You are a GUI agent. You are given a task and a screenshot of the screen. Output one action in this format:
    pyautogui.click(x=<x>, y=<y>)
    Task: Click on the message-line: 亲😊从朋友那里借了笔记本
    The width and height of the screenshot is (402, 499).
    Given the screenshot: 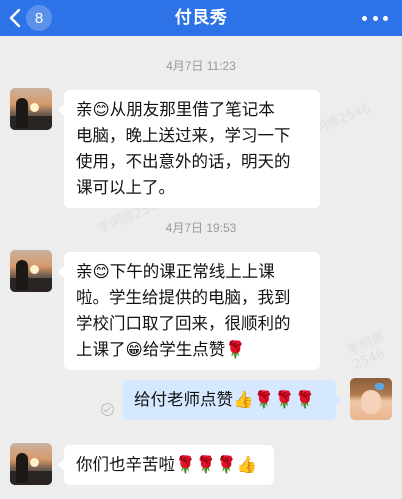 What is the action you would take?
    pyautogui.click(x=175, y=109)
    